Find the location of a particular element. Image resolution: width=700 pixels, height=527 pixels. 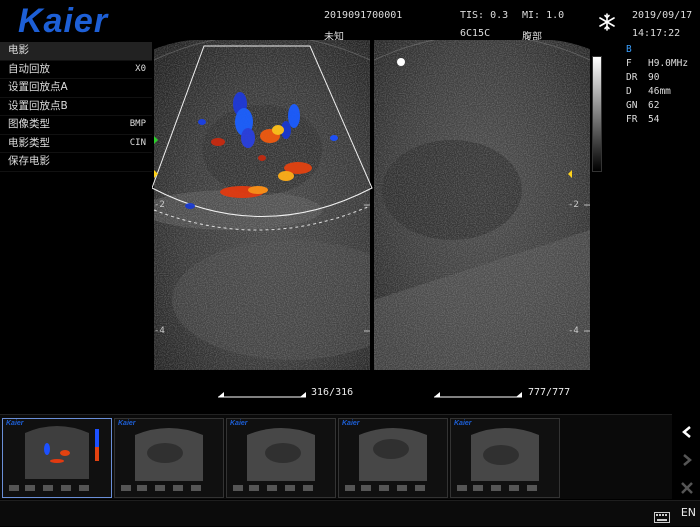

param-value: 46mm is located at coordinates (659, 91).